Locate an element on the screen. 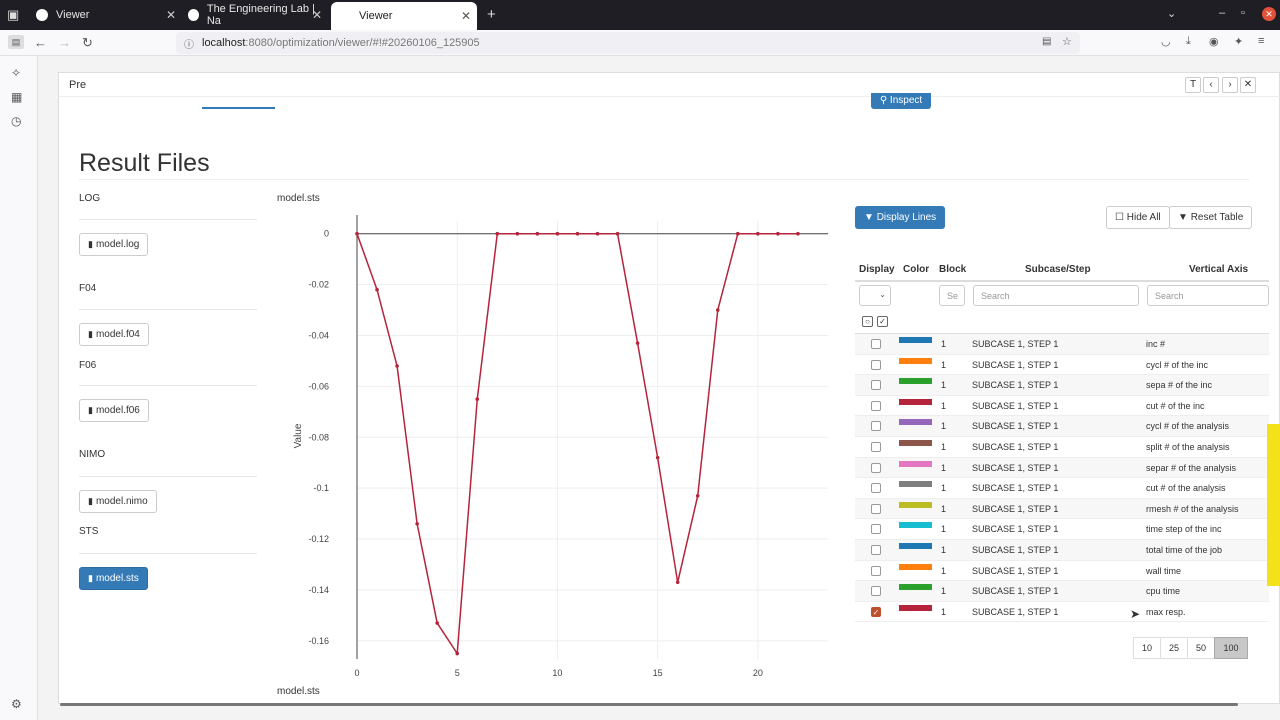  header-display: Display is located at coordinates (877, 269).